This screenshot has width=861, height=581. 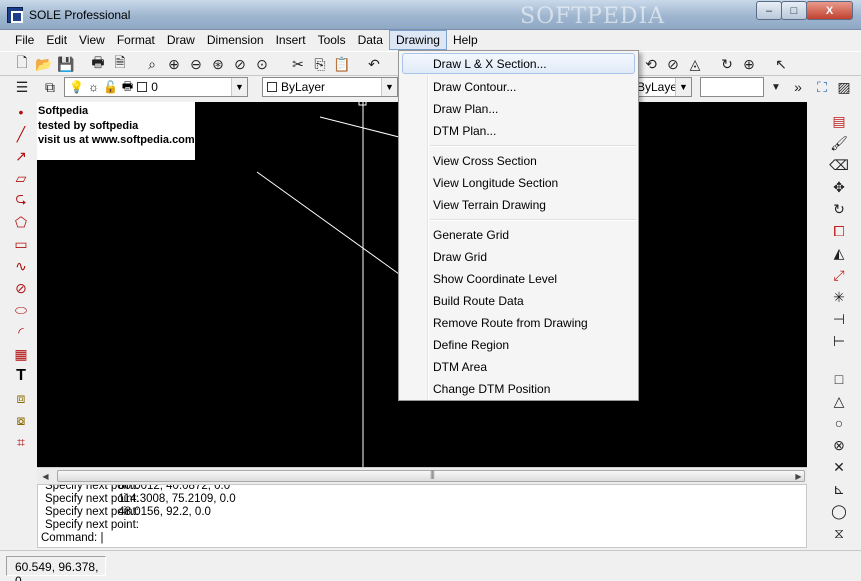 I want to click on insert-block-icon: ⧈, so click(x=21, y=398).